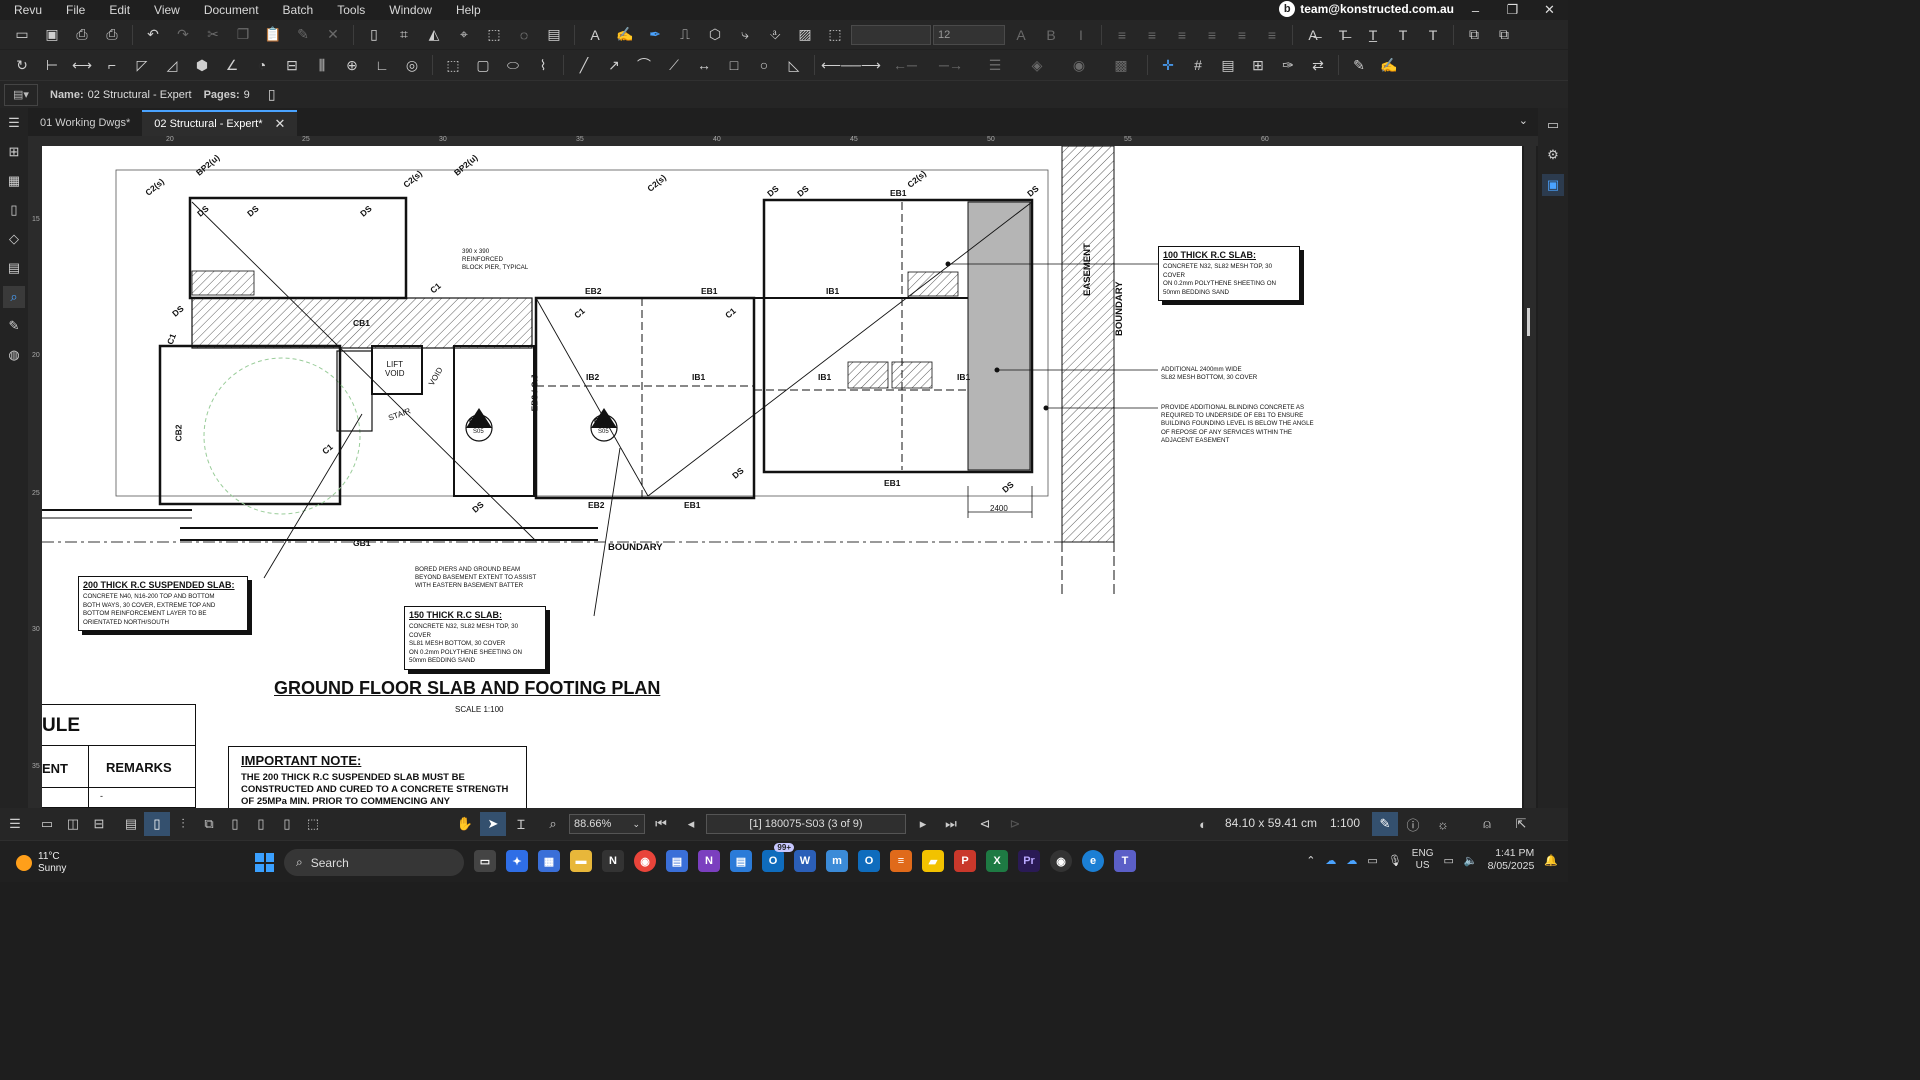 This screenshot has height=1080, width=1920. I want to click on first-page-icon: ⏮, so click(661, 824).